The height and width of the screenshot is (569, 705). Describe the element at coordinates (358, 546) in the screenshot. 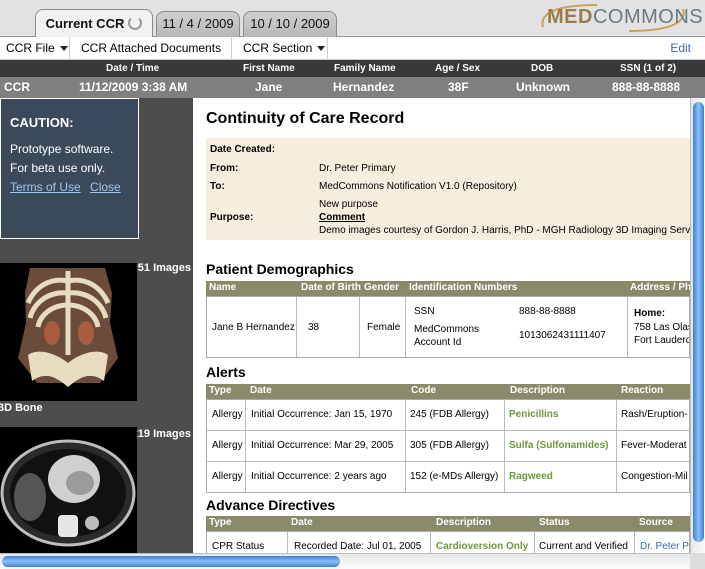

I see `directive-date: Recorded Date: Jul 01, 2005` at that location.